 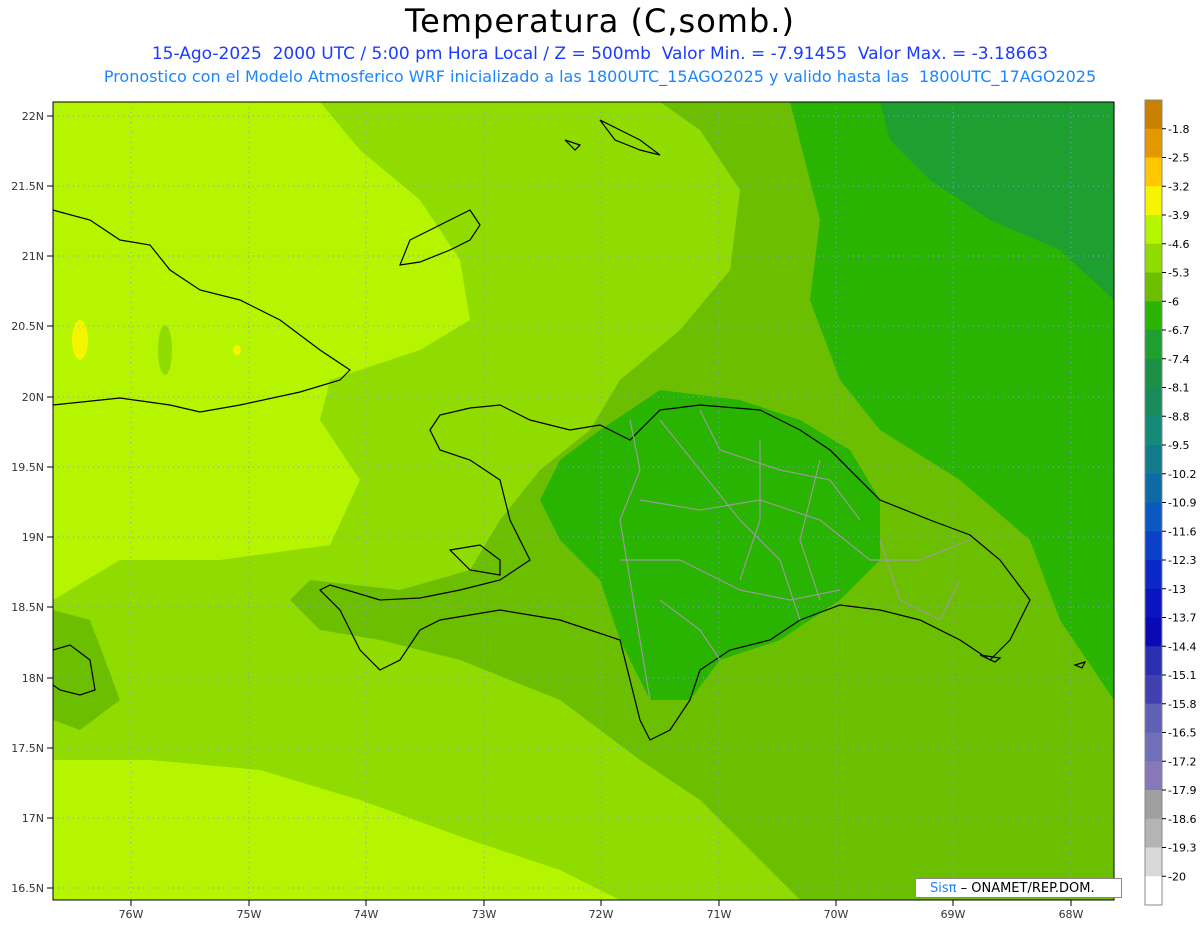 I want to click on colorbar-label: -11.6, so click(x=1182, y=531).